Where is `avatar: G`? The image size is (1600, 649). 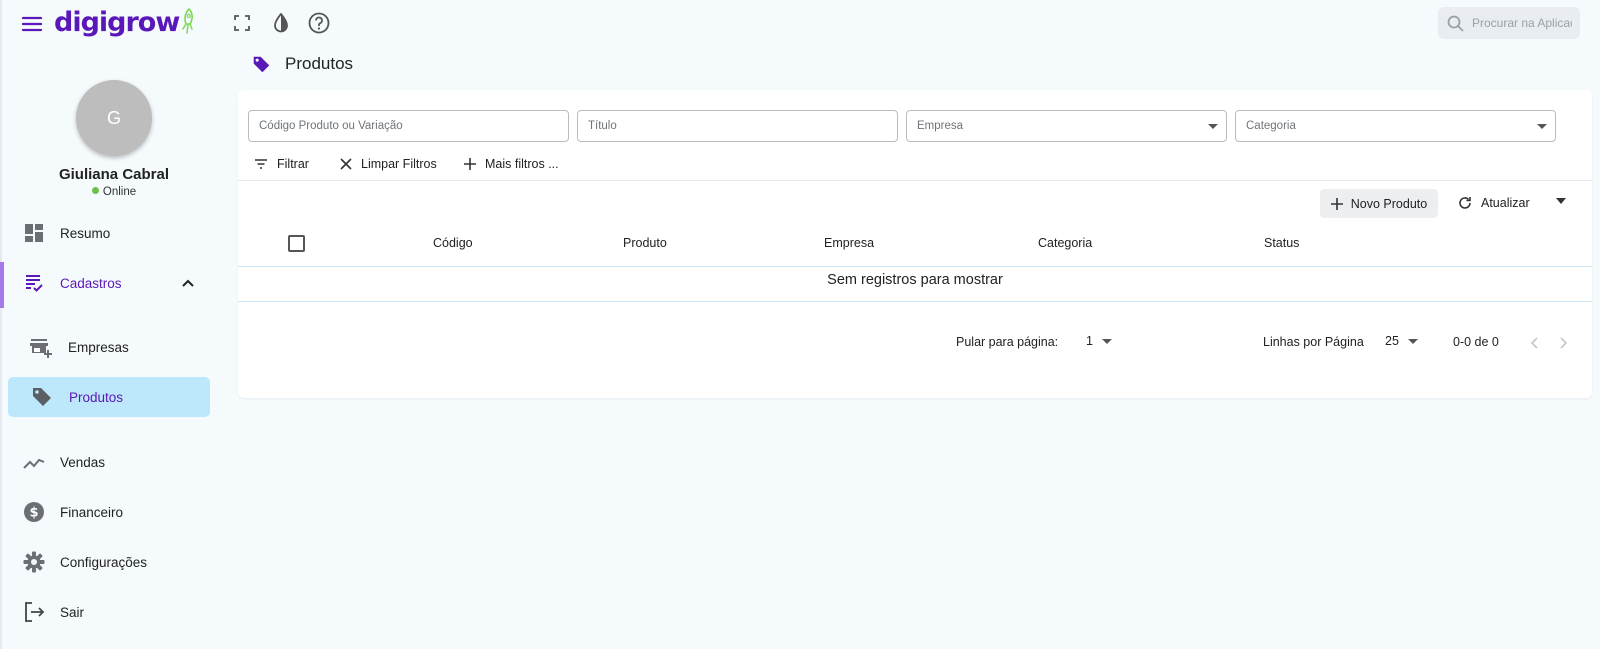 avatar: G is located at coordinates (114, 118).